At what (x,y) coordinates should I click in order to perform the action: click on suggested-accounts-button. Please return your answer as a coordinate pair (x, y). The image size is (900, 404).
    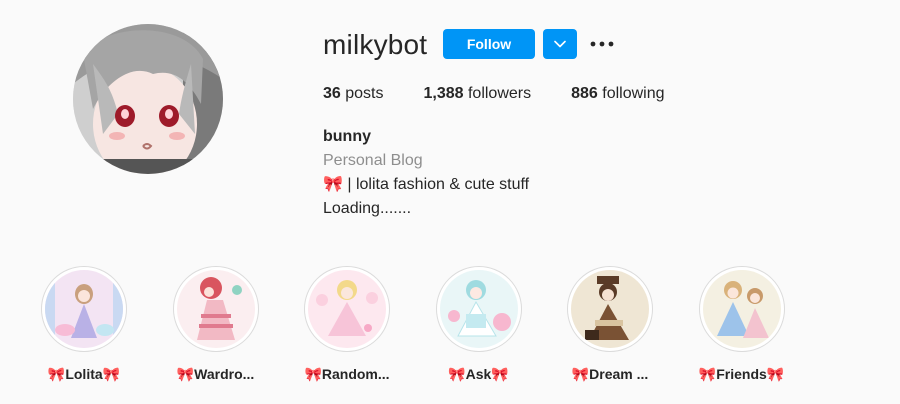
    Looking at the image, I should click on (560, 44).